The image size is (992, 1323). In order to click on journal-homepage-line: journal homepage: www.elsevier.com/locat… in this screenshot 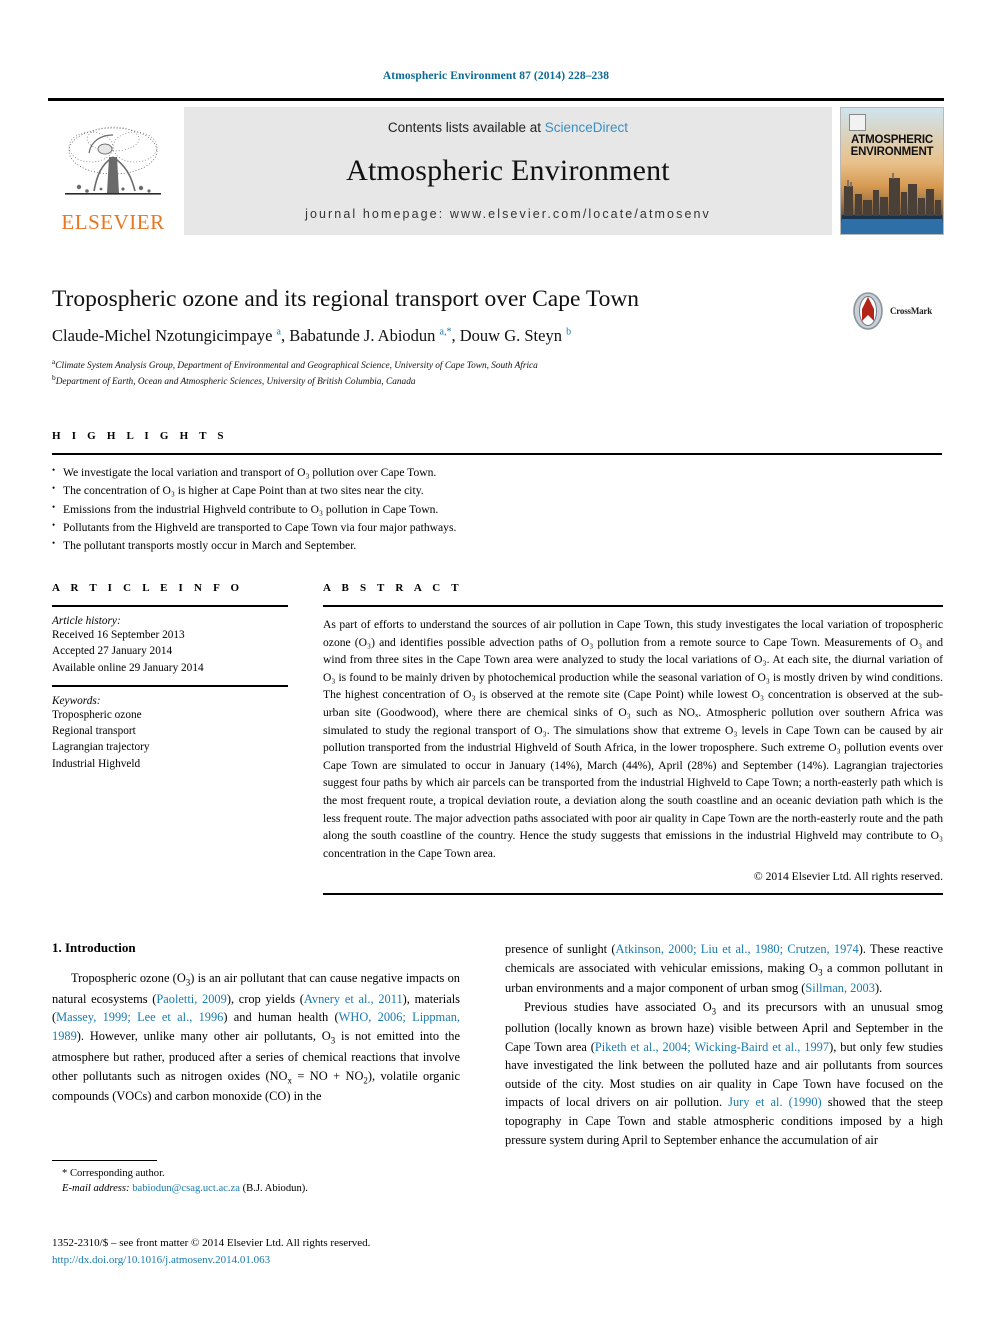, I will do `click(508, 214)`.